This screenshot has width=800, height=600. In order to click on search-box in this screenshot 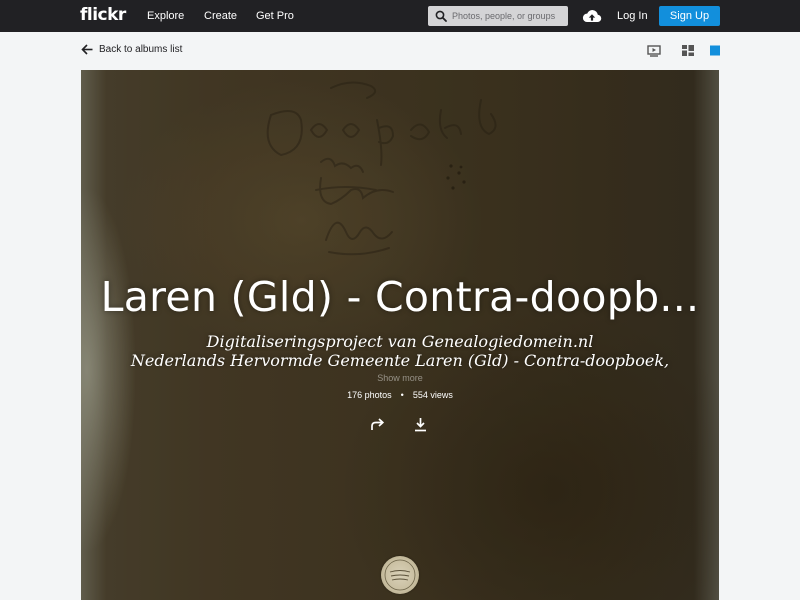, I will do `click(498, 16)`.